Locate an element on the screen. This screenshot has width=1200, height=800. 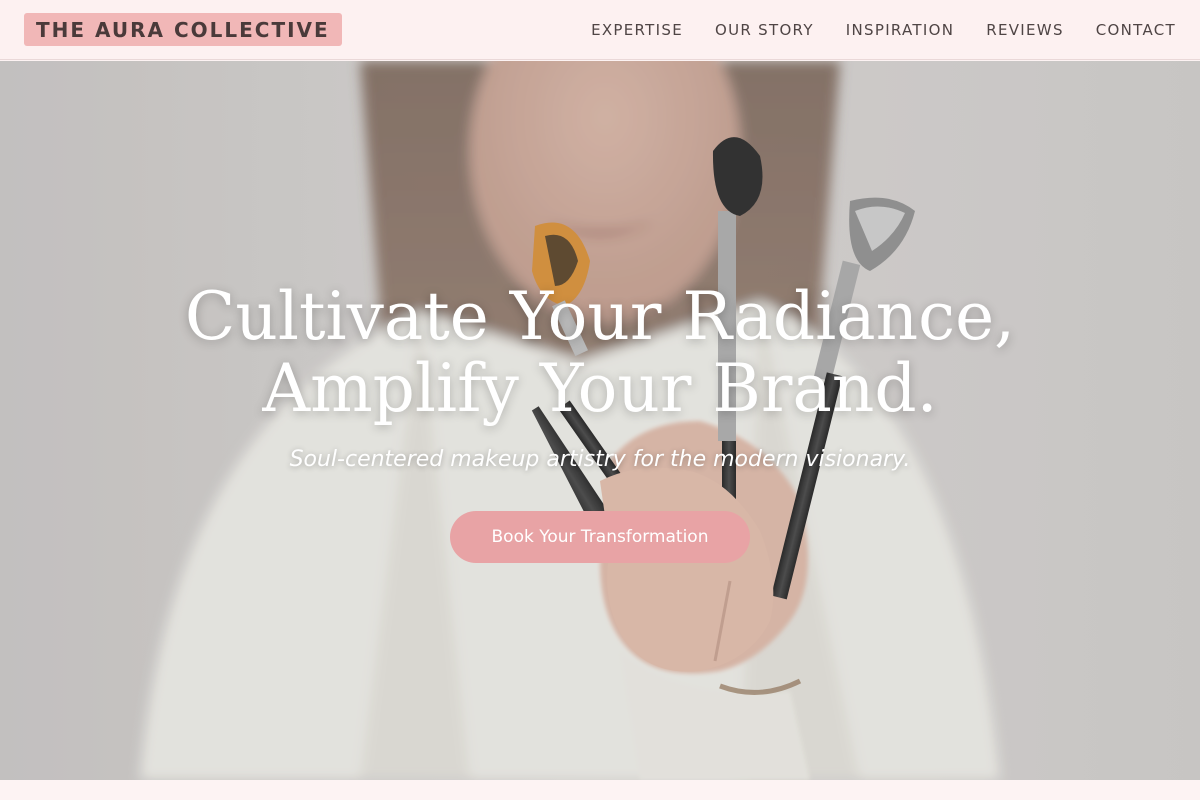
hero-headline-line2: Amplify Your Brand. is located at coordinates (600, 388).